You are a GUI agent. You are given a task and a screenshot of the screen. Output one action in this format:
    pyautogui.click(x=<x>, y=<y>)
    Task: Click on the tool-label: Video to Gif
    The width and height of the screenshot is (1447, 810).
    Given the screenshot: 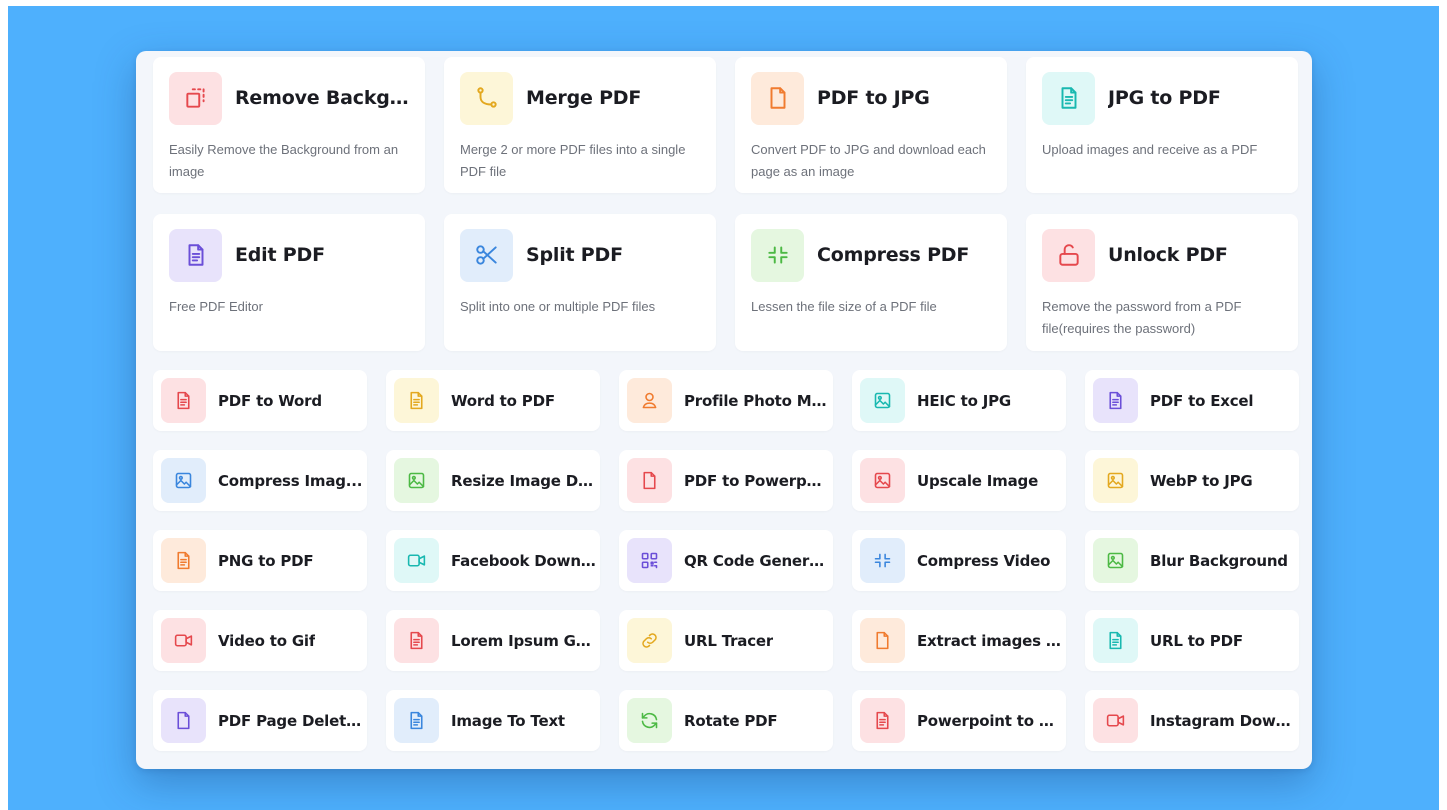 What is the action you would take?
    pyautogui.click(x=267, y=640)
    